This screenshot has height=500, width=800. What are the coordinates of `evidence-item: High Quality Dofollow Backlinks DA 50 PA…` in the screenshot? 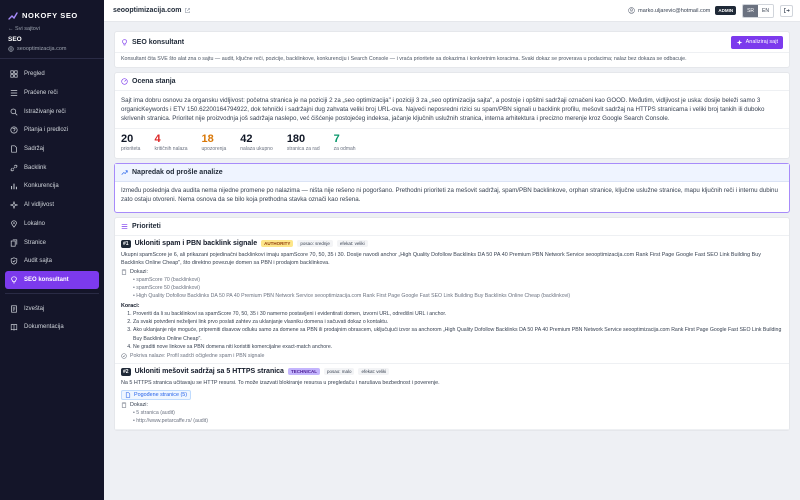 It's located at (458, 296).